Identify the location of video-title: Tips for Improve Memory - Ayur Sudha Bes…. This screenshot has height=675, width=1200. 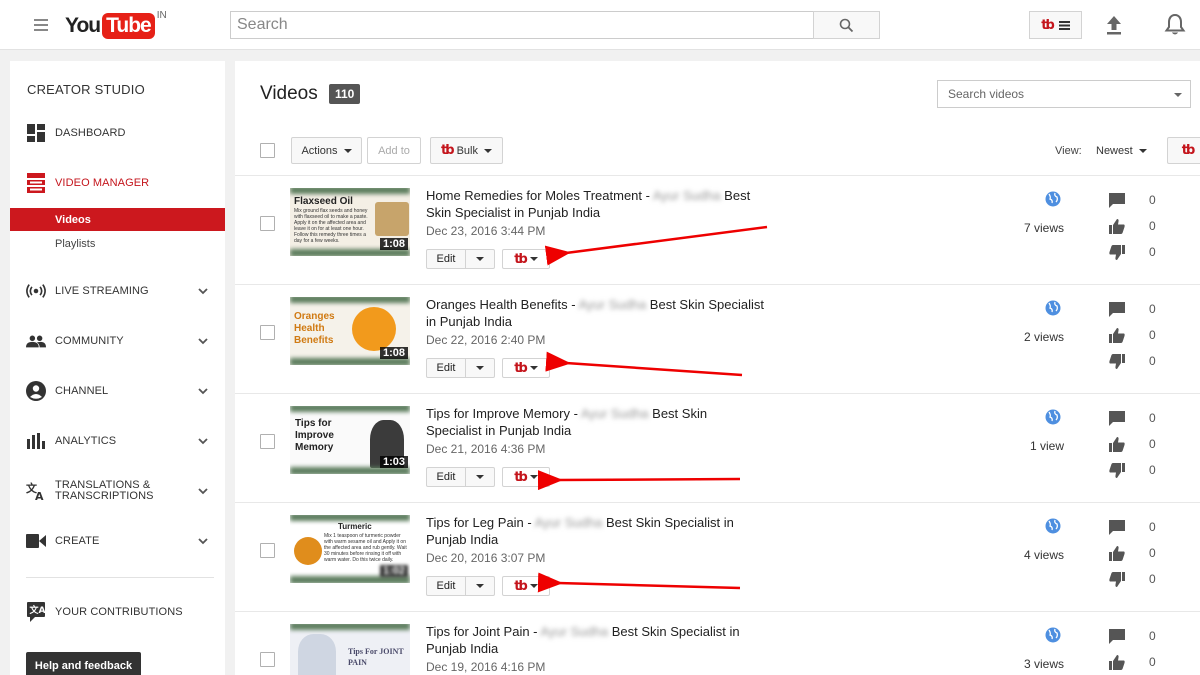
(596, 422).